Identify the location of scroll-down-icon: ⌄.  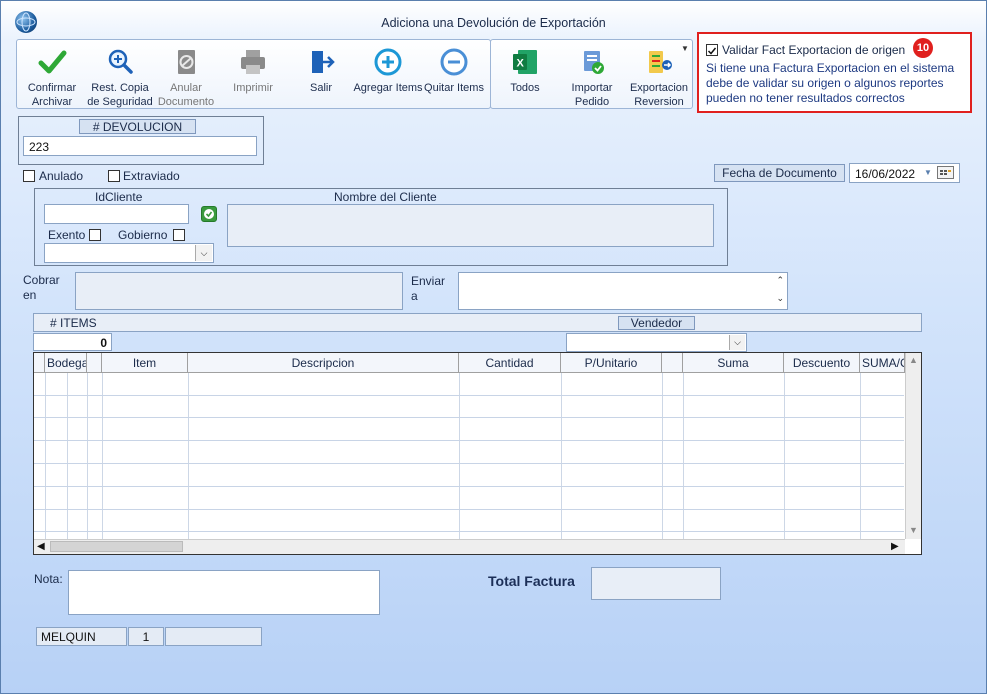
(780, 298).